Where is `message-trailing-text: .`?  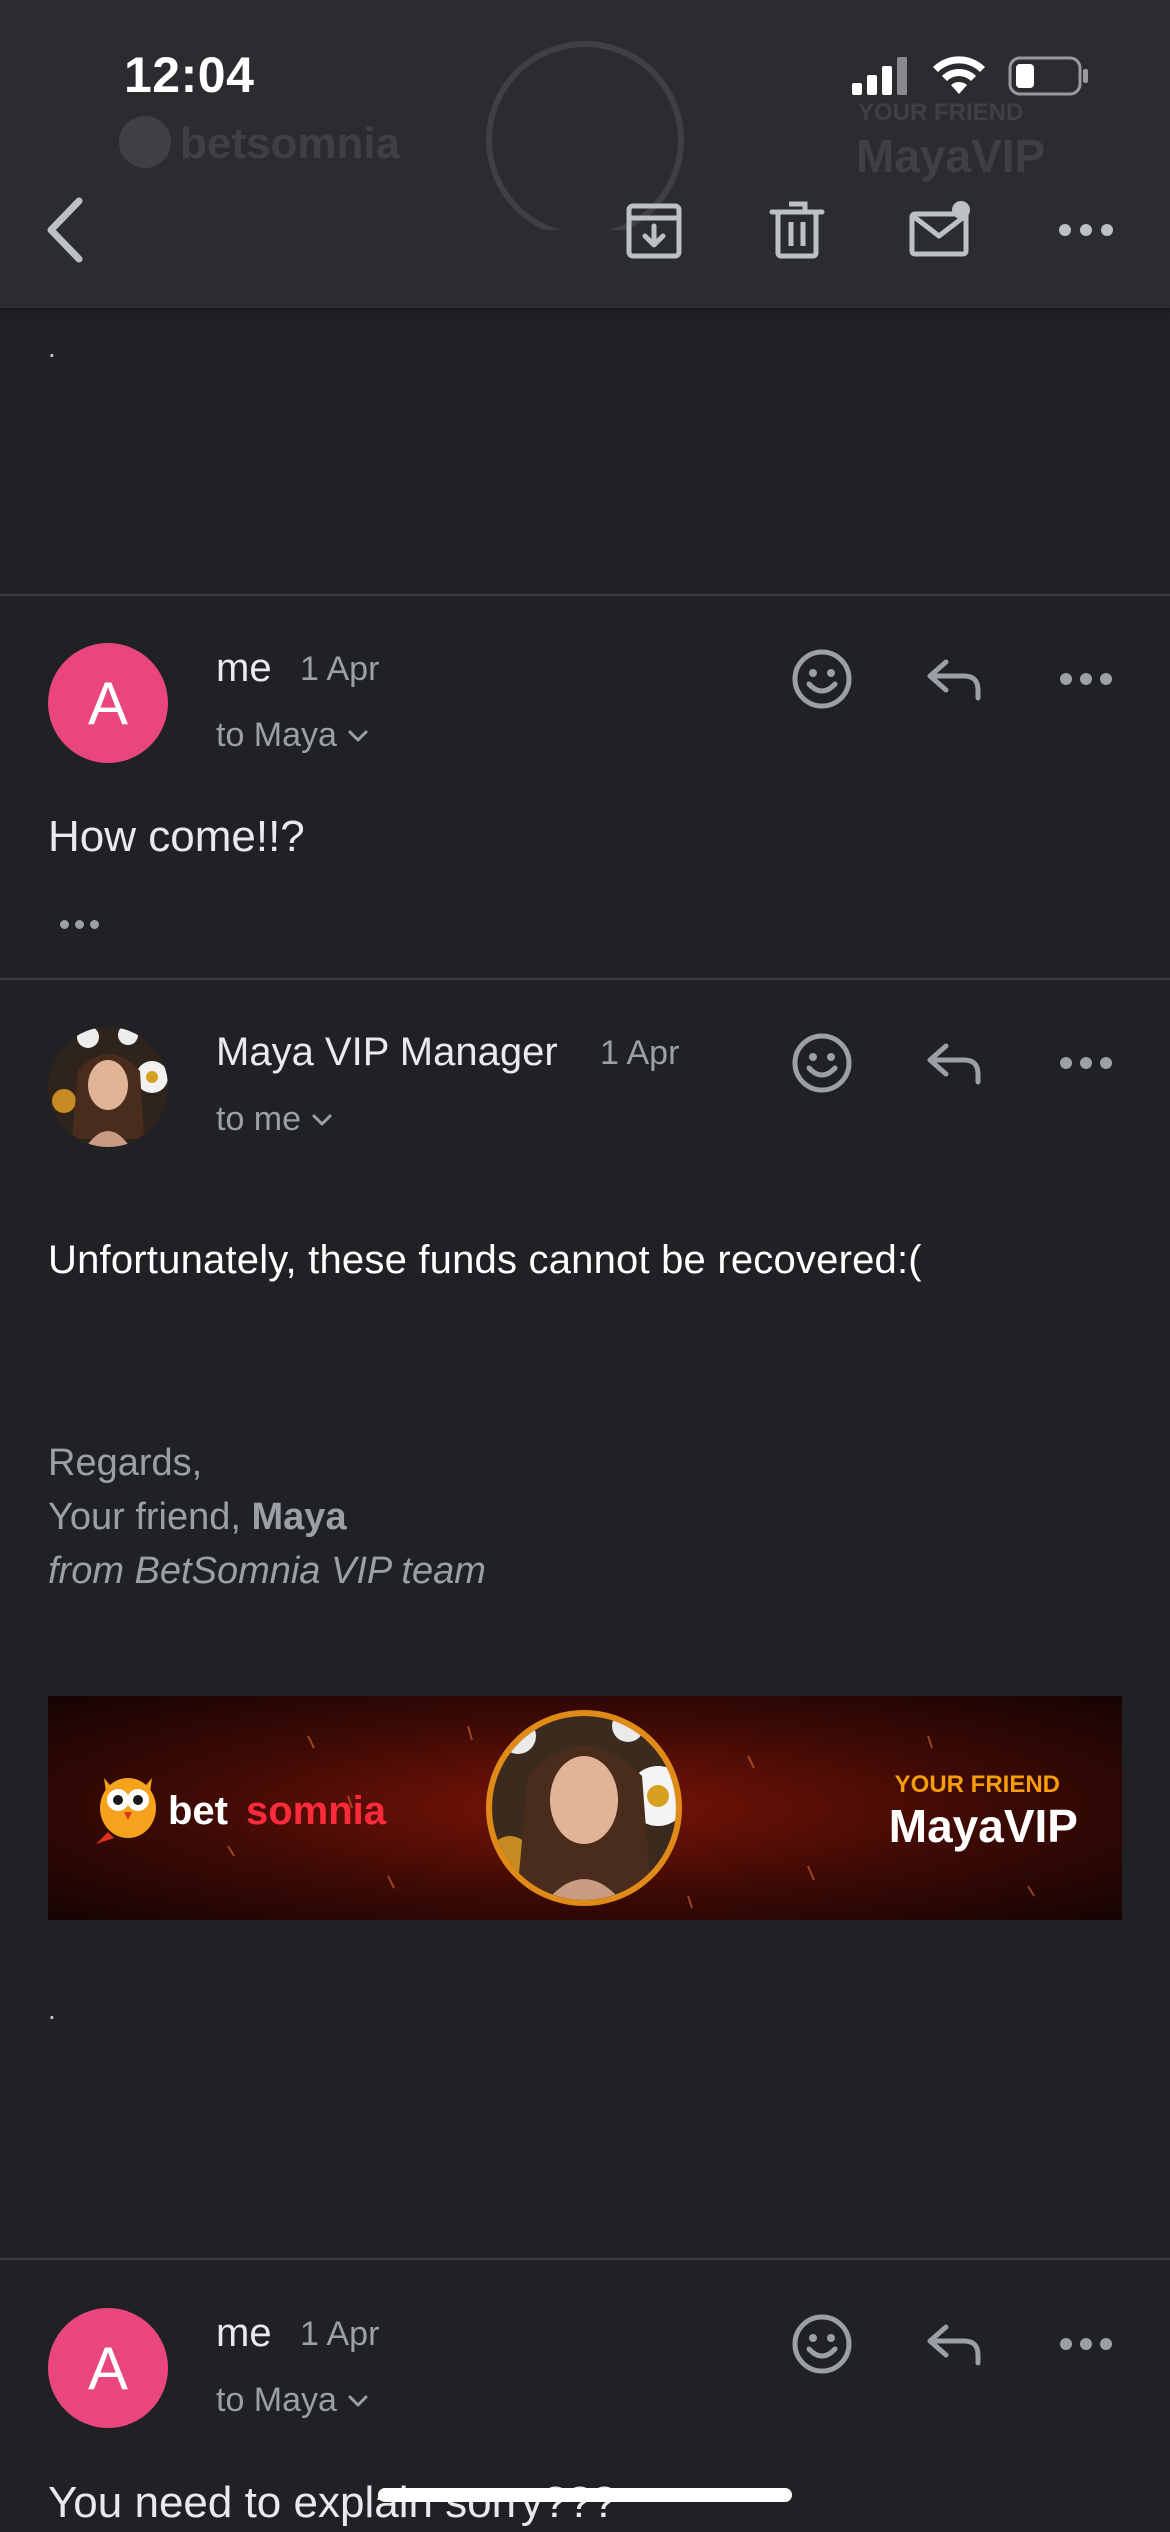 message-trailing-text: . is located at coordinates (52, 2009).